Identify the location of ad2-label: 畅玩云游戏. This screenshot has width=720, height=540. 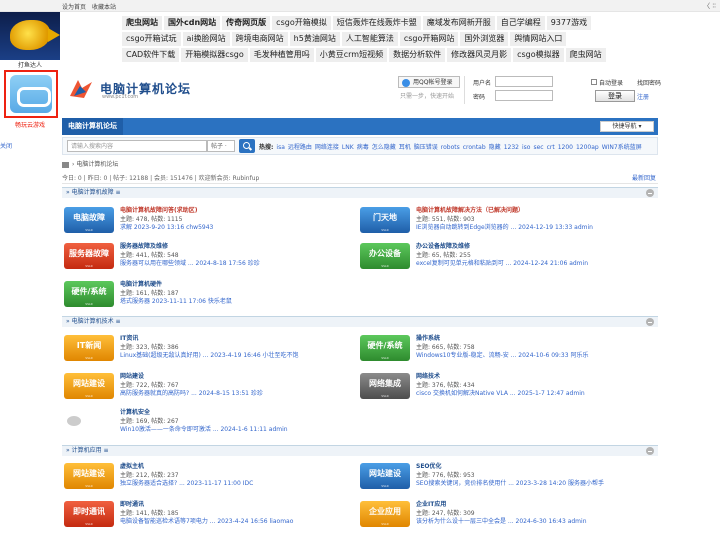
(30, 124).